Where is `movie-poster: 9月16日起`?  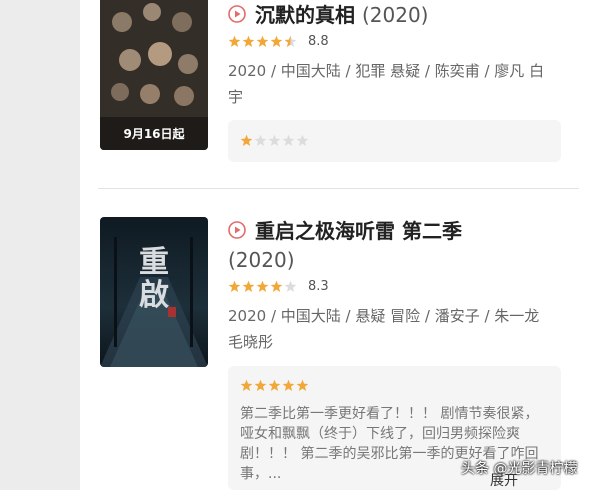 movie-poster: 9月16日起 is located at coordinates (154, 75).